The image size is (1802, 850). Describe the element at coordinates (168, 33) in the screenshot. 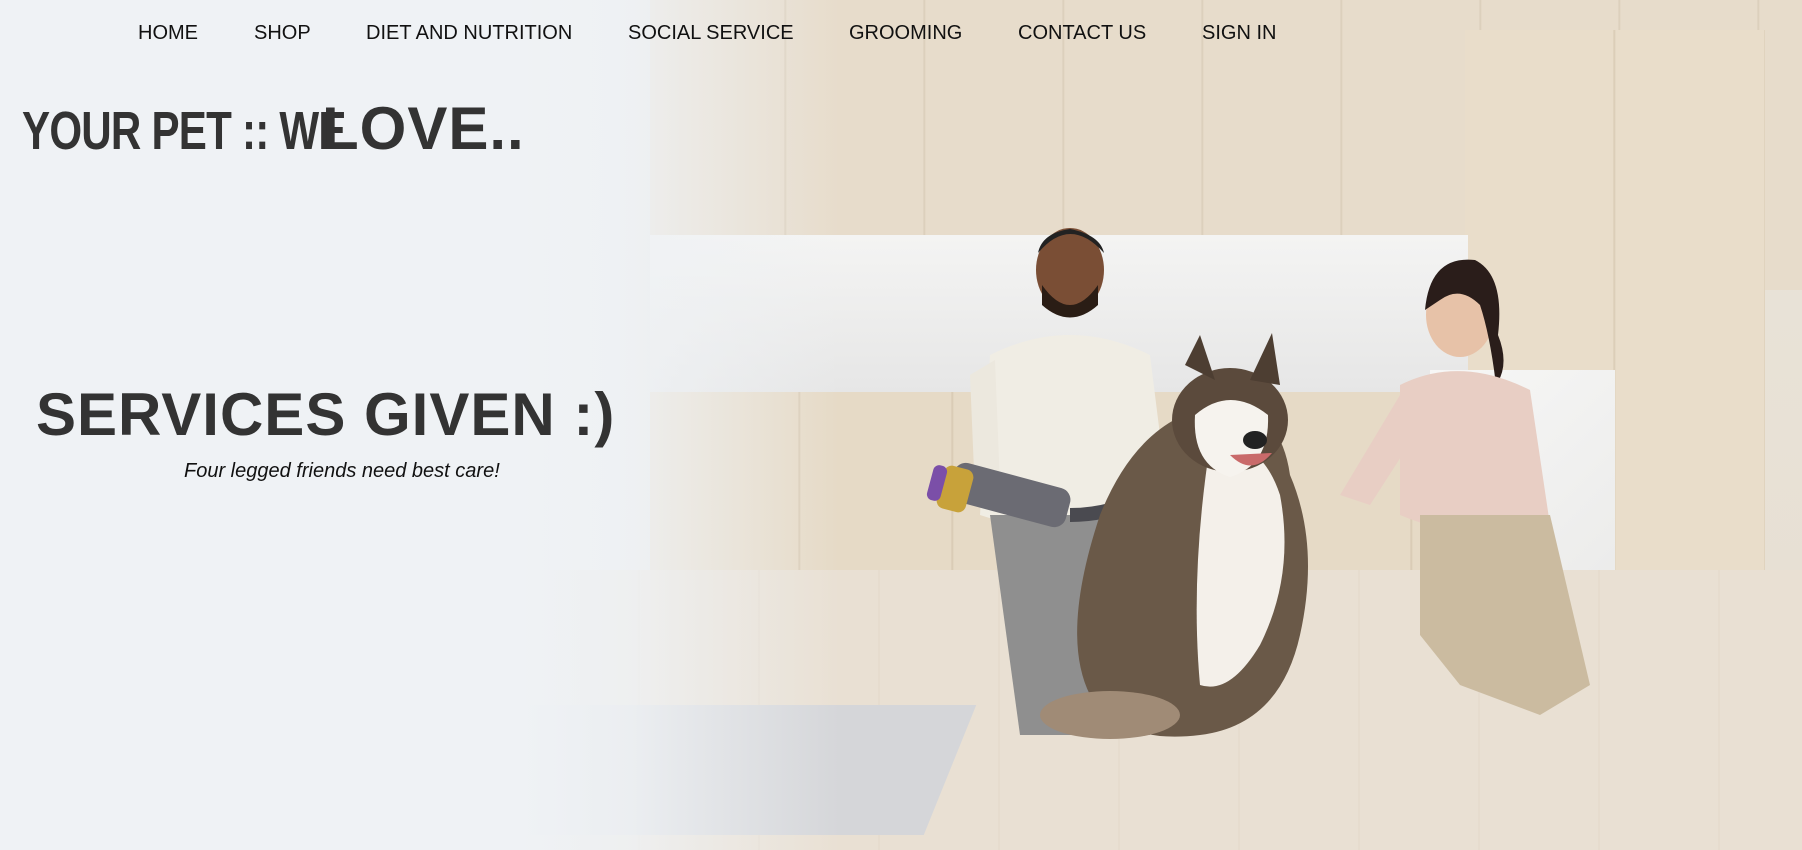

I see `nav-home: HOME` at that location.